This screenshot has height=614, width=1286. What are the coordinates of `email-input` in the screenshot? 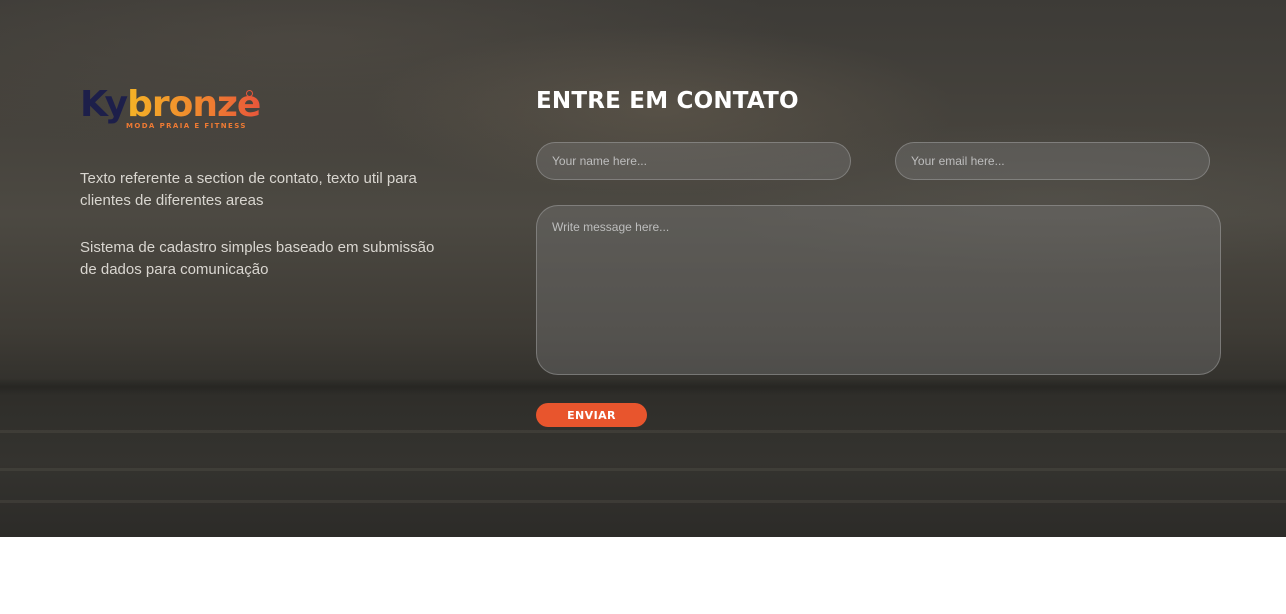 It's located at (1052, 161).